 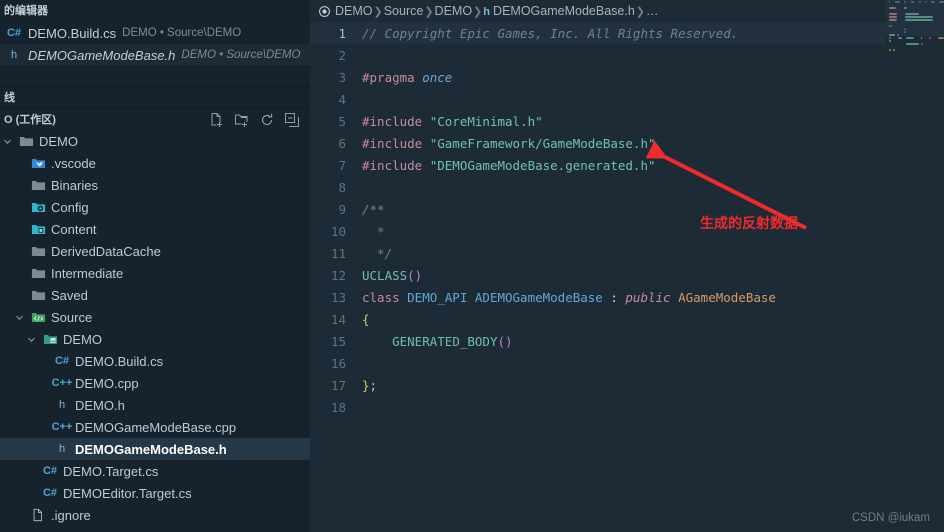 What do you see at coordinates (102, 55) in the screenshot?
I see `open-editor-filename: DEMOGameModeBase.h` at bounding box center [102, 55].